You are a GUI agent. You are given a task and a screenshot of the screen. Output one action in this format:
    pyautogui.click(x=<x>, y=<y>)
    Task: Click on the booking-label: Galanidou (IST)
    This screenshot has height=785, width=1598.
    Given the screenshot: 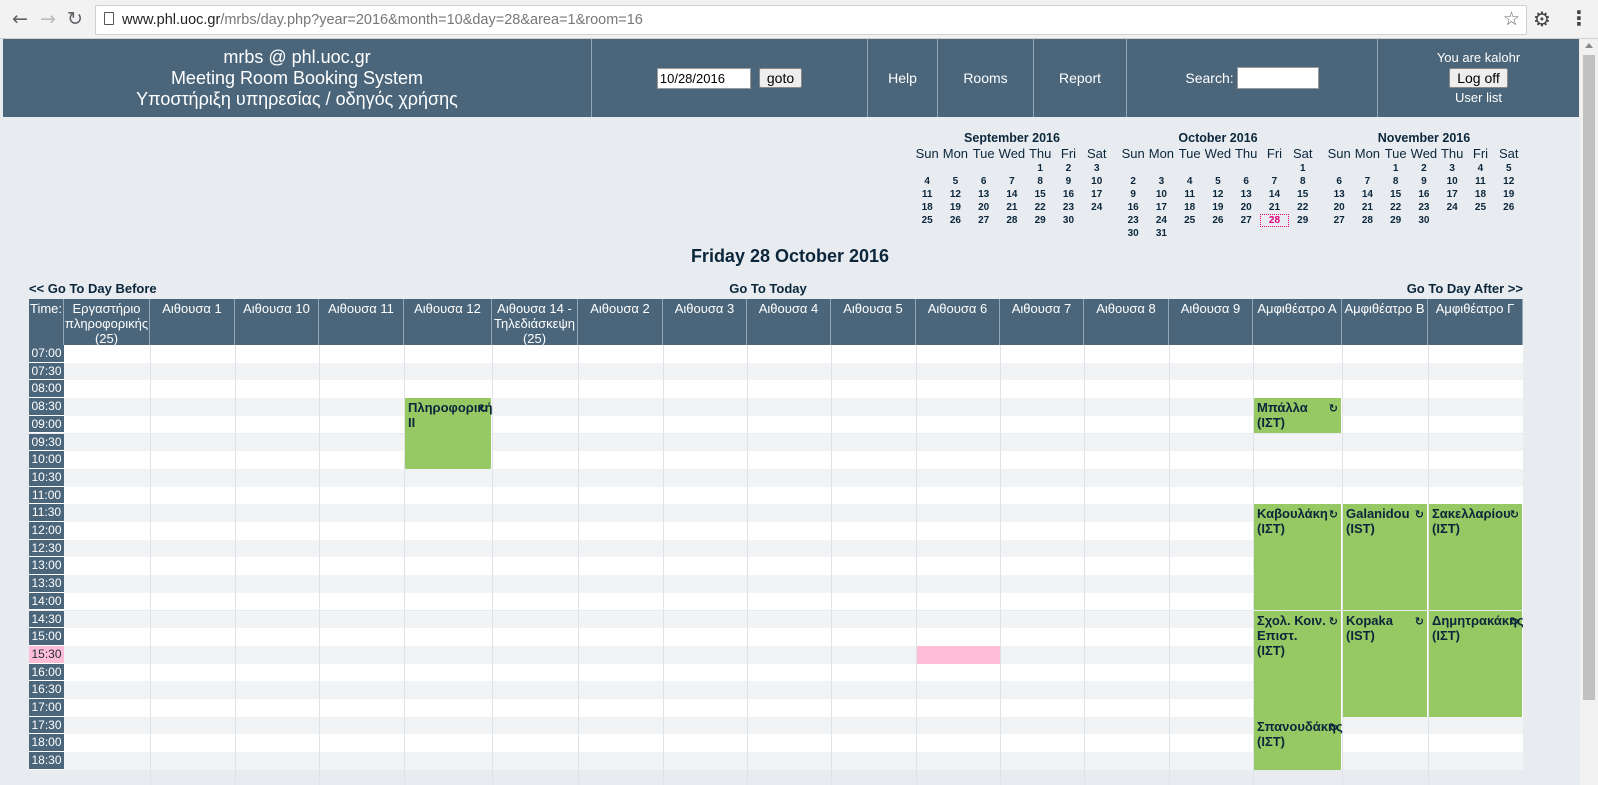 What is the action you would take?
    pyautogui.click(x=1385, y=521)
    